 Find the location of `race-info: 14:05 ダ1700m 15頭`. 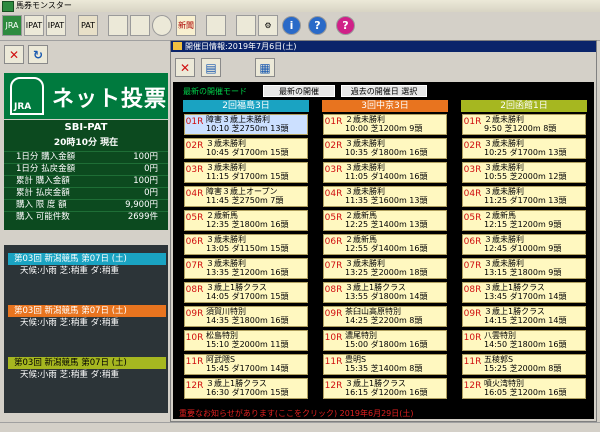

race-info: 14:05 ダ1700m 15頭 is located at coordinates (247, 296).